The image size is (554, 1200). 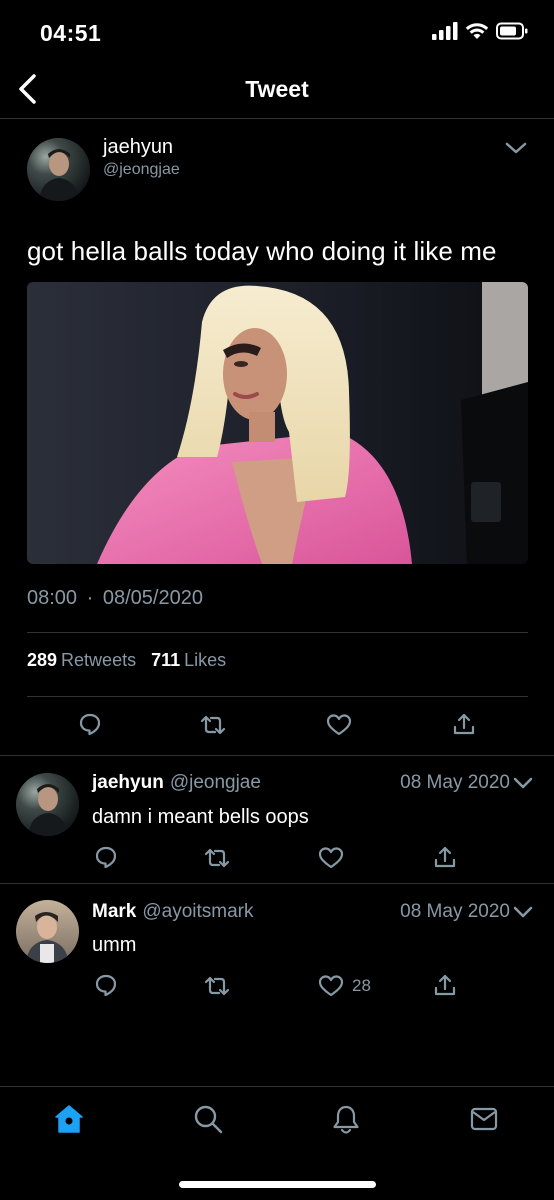 I want to click on author-name: jaehyun, so click(x=138, y=147).